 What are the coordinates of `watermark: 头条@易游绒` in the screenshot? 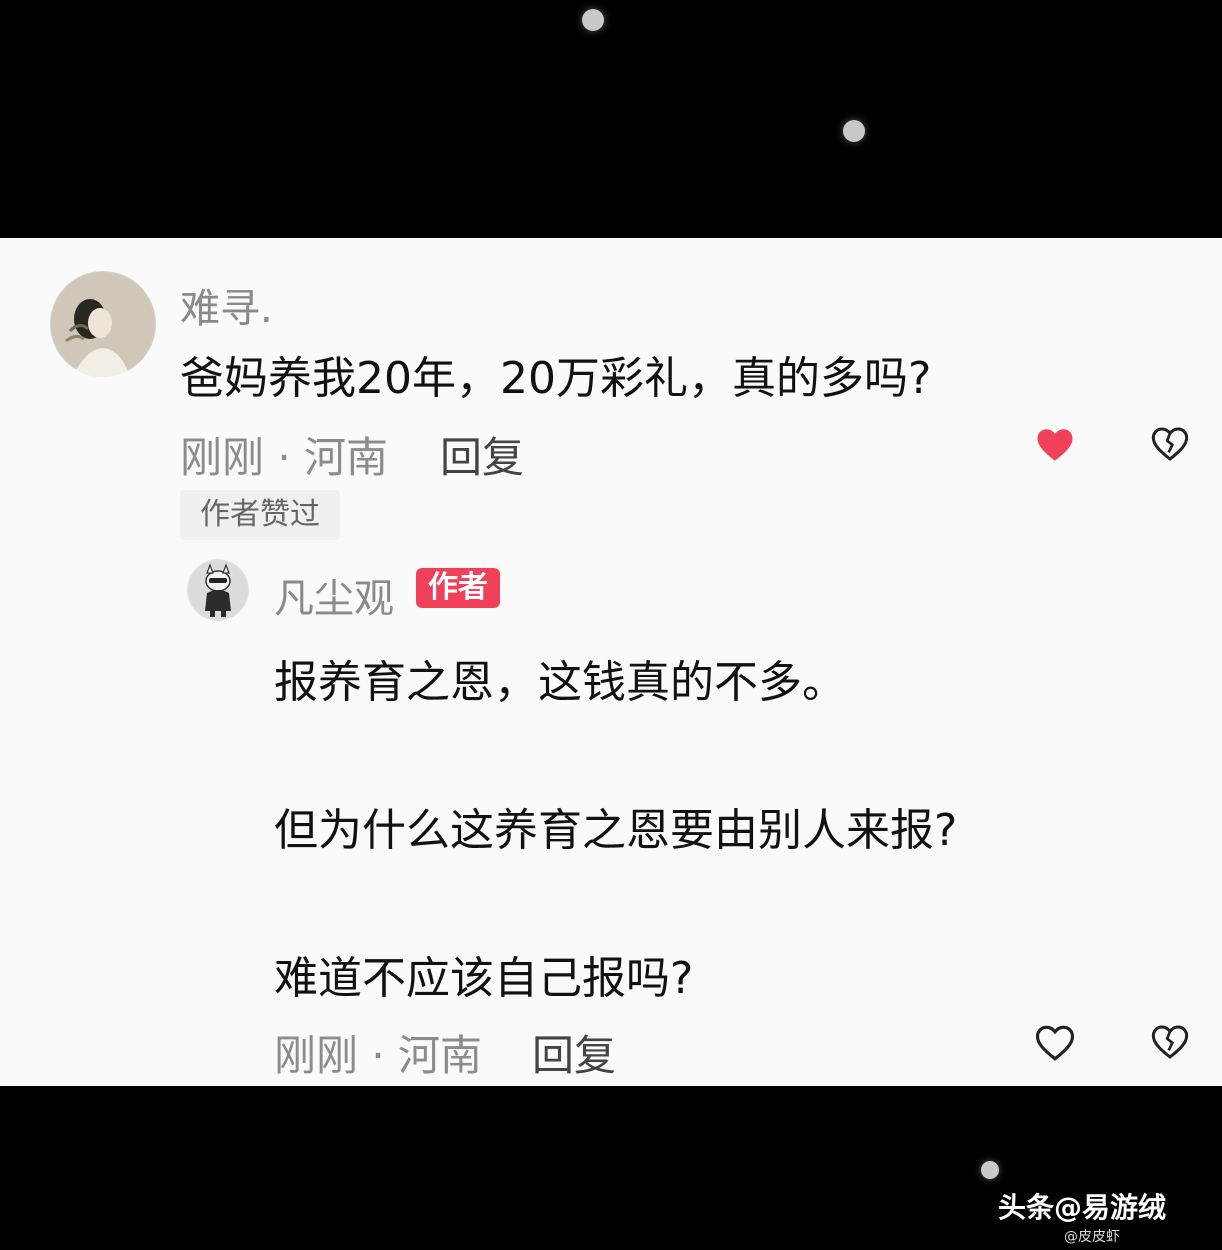 It's located at (1082, 1207).